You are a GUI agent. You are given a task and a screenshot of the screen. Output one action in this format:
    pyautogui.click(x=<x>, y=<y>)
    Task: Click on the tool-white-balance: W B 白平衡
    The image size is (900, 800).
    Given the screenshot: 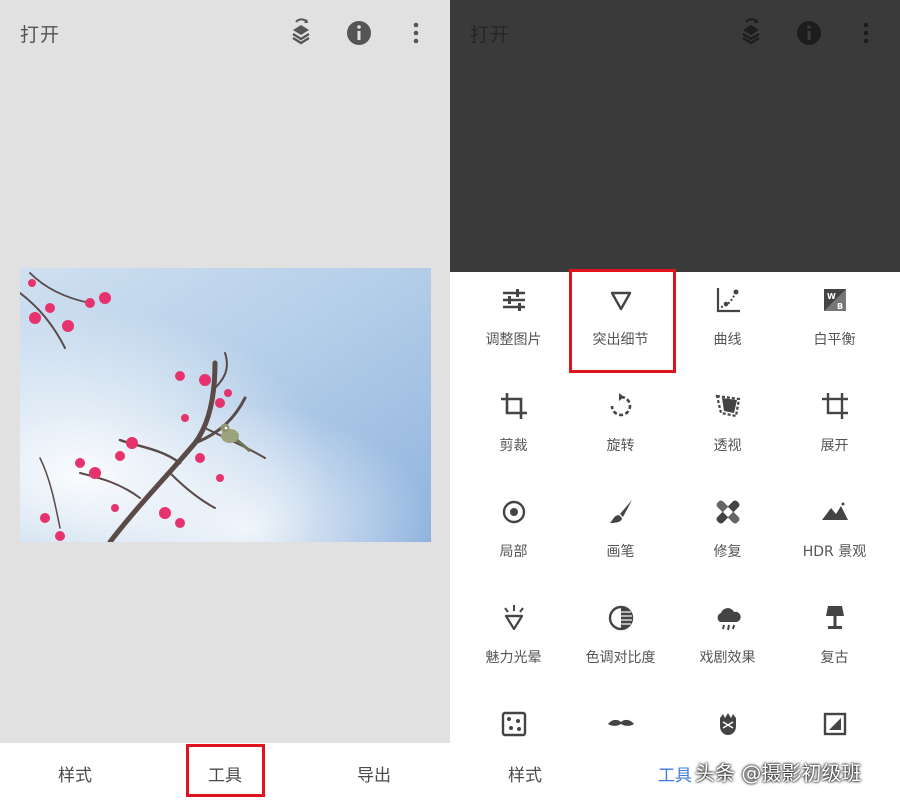 What is the action you would take?
    pyautogui.click(x=834, y=325)
    